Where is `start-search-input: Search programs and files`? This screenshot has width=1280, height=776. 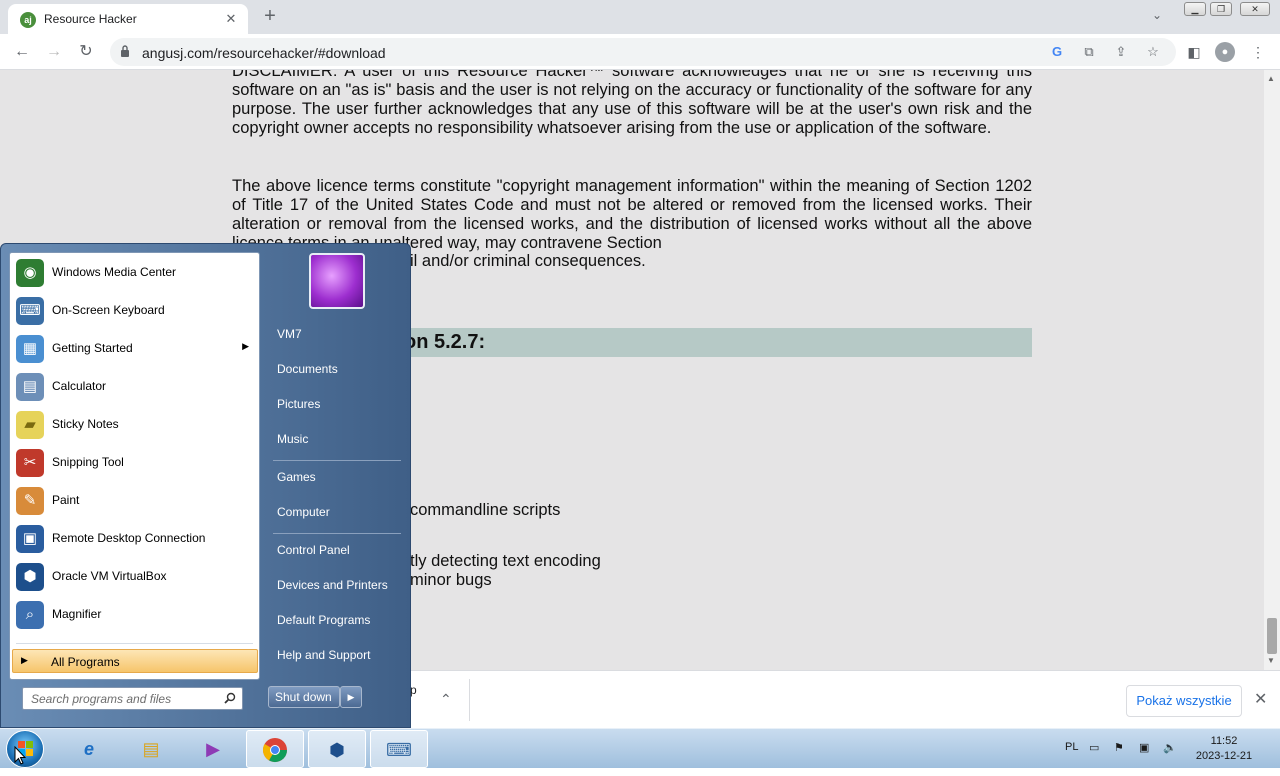 start-search-input: Search programs and files is located at coordinates (132, 698).